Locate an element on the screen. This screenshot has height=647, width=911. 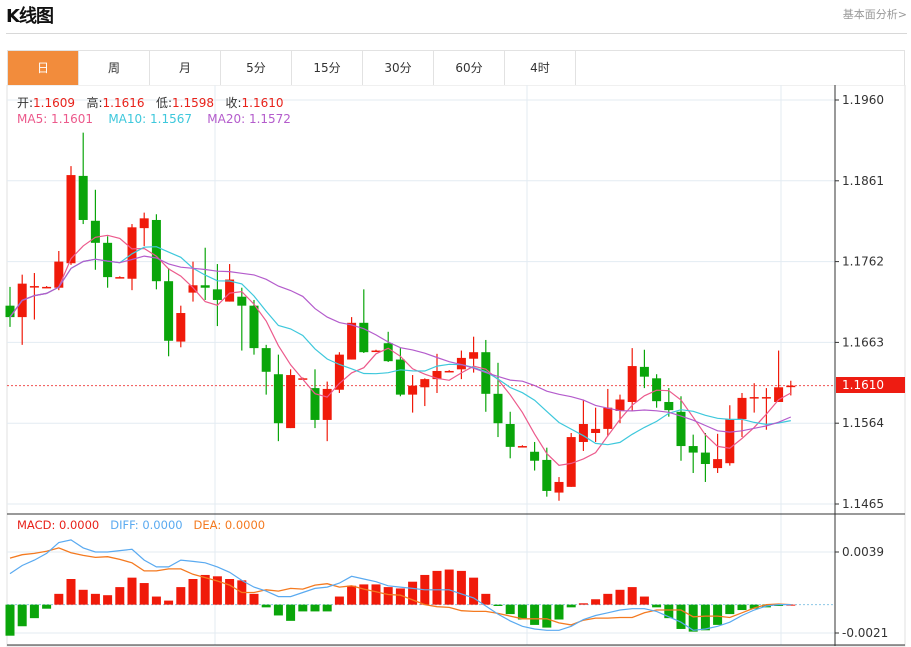
dea-line is located at coordinates (400, 586).